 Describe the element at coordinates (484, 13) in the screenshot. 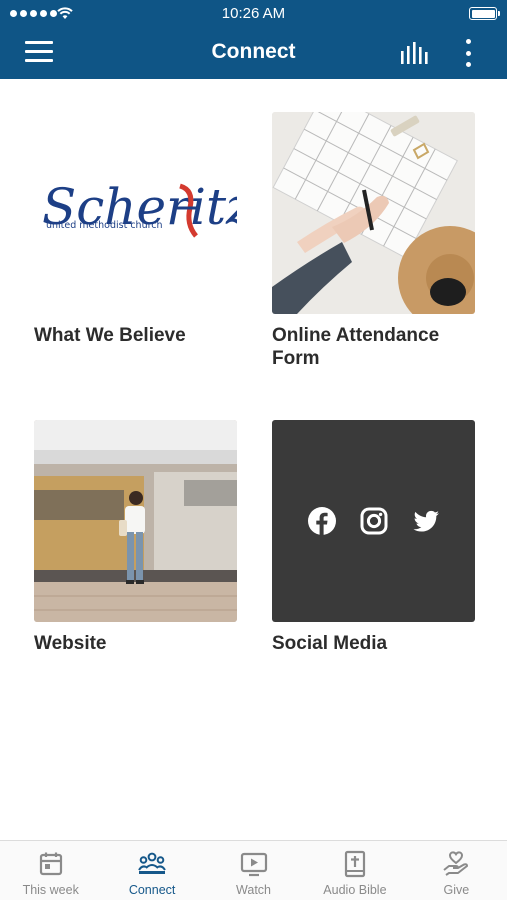

I see `battery-icon` at that location.